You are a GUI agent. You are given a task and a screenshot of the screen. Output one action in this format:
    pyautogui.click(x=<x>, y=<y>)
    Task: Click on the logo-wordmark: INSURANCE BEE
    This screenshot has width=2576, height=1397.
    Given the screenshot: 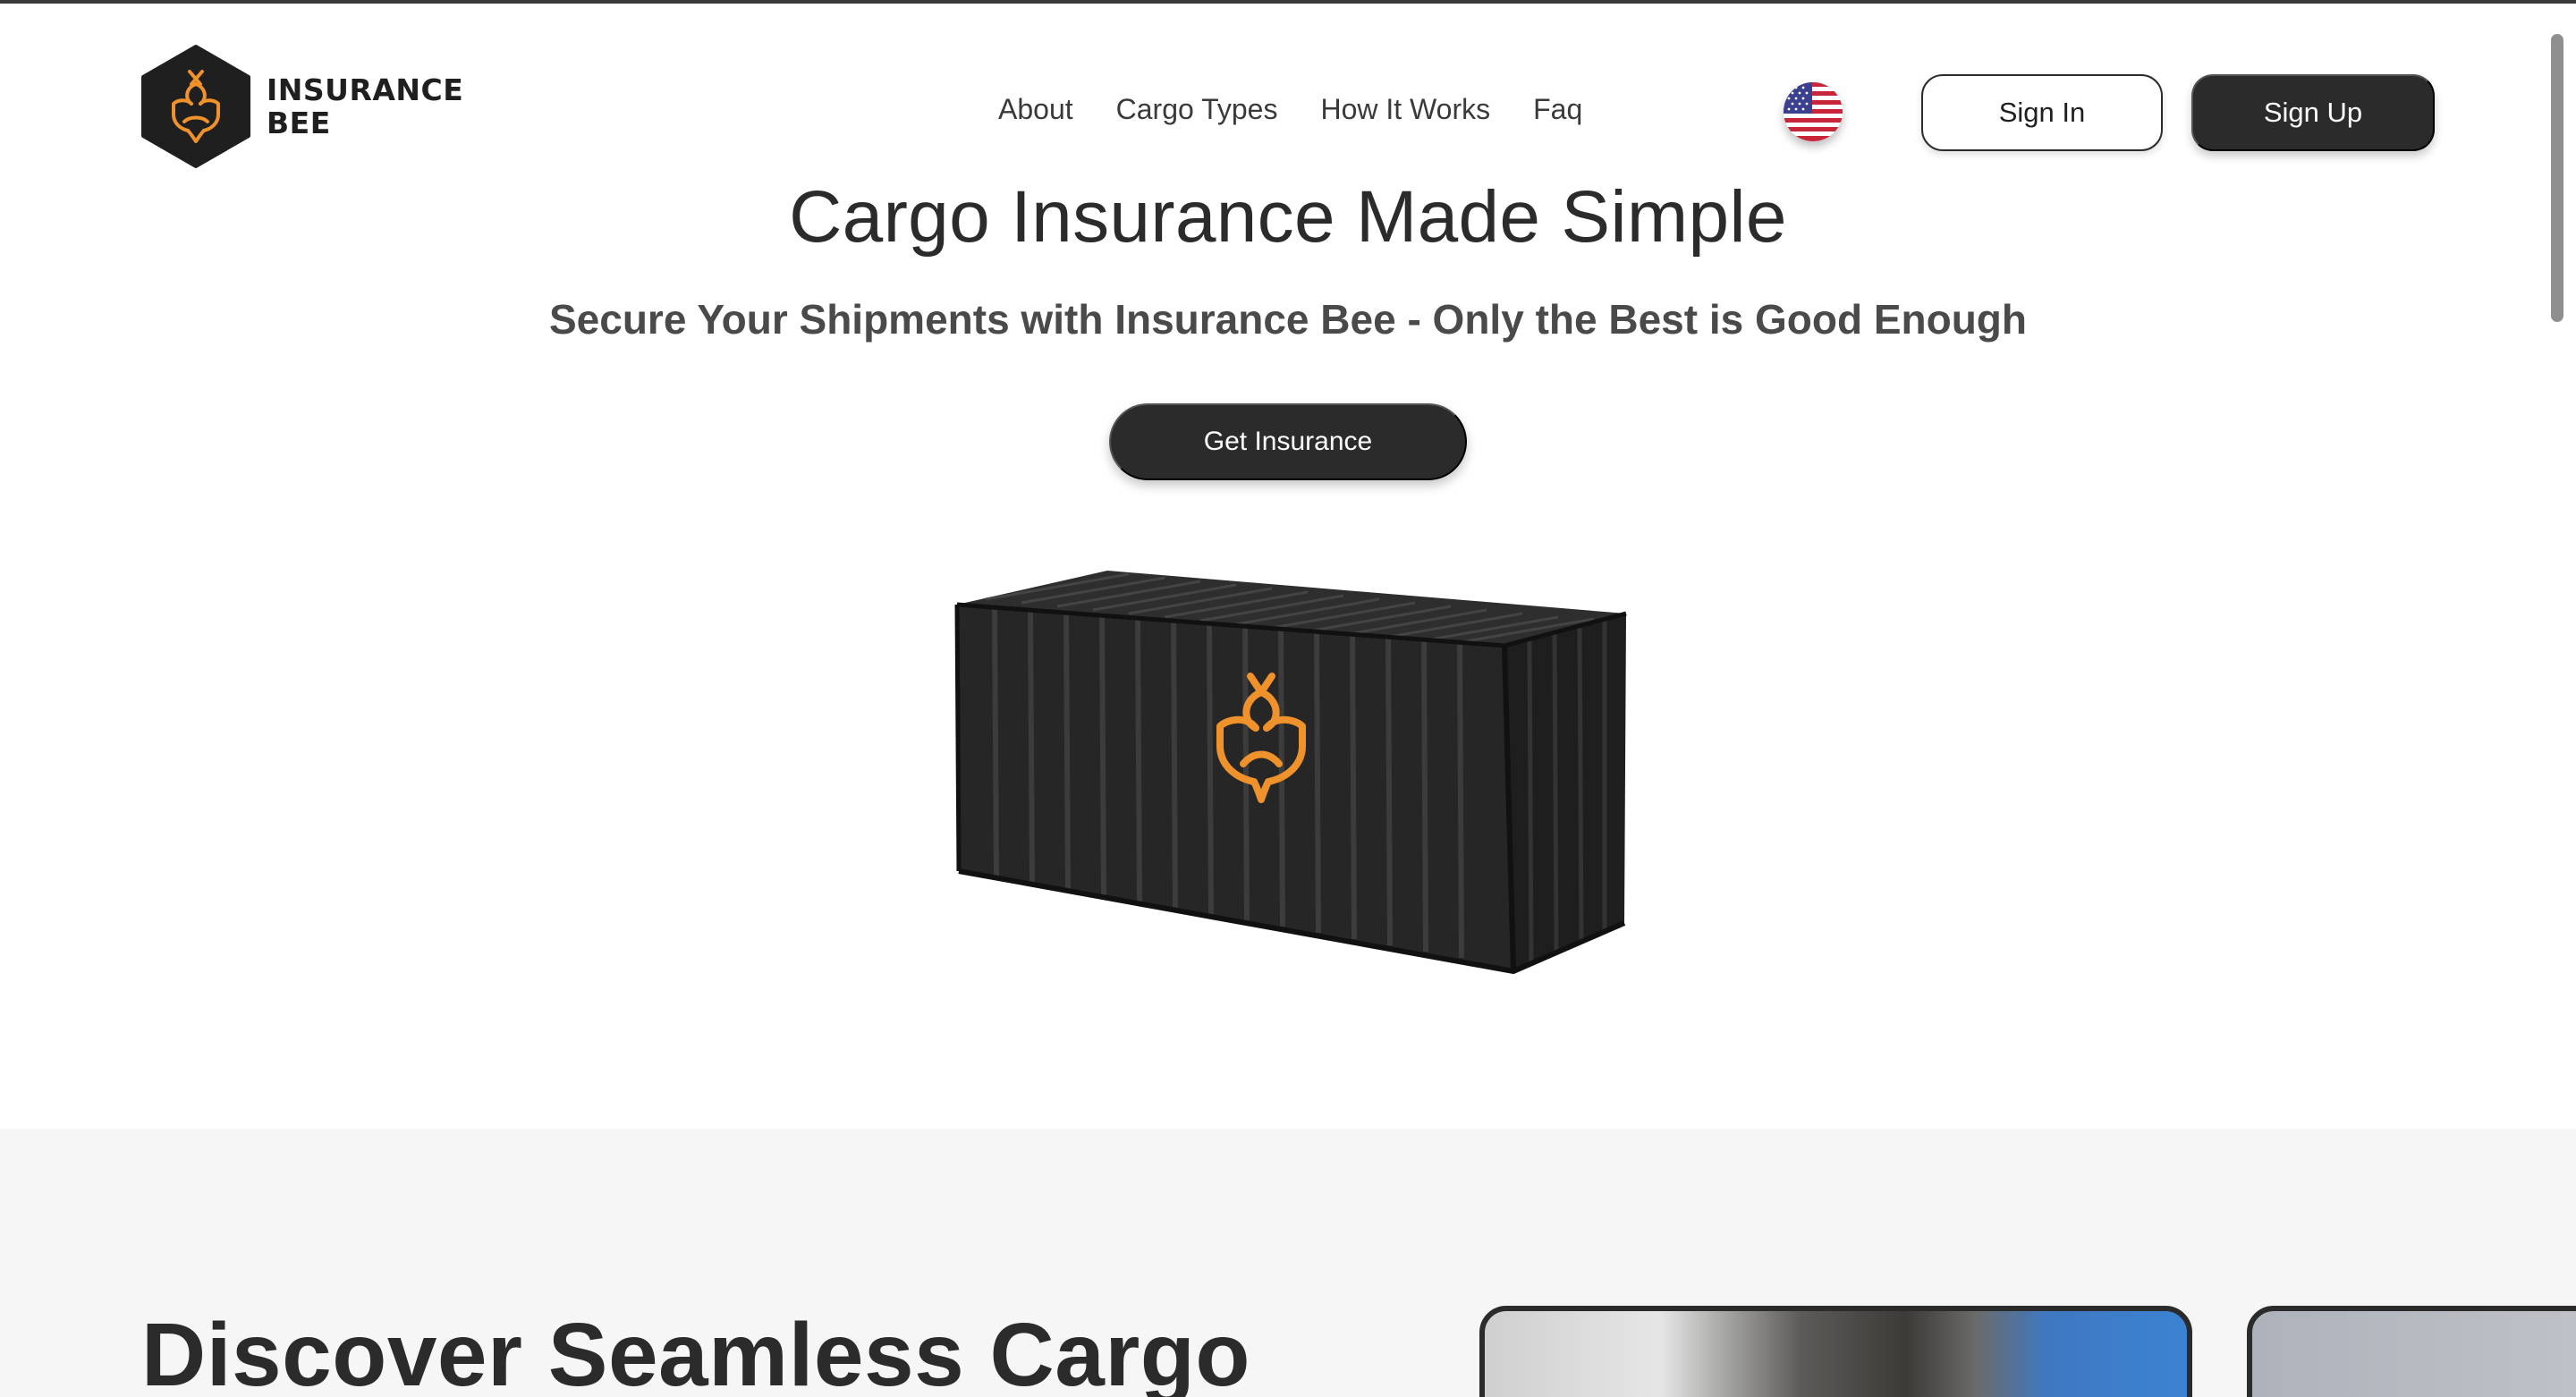 What is the action you would take?
    pyautogui.click(x=365, y=106)
    